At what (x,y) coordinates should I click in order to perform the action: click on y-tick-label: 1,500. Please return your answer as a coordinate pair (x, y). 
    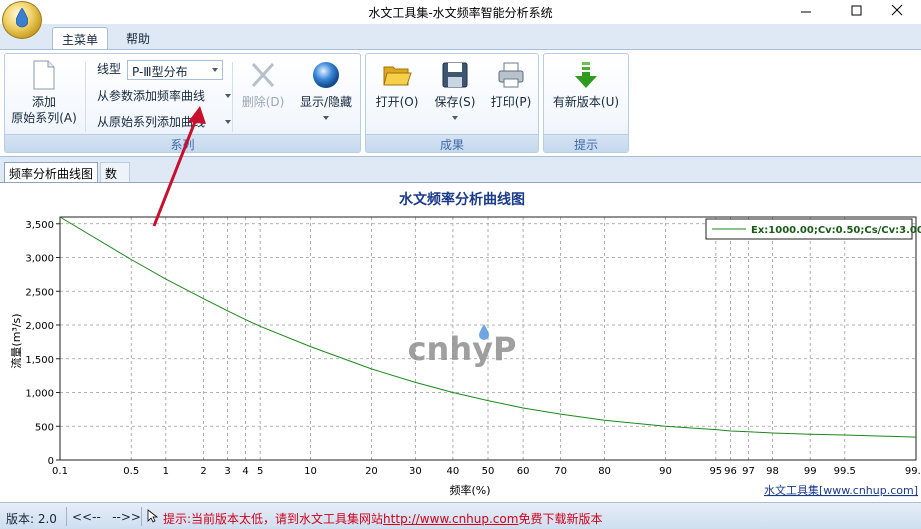
    Looking at the image, I should click on (39, 360).